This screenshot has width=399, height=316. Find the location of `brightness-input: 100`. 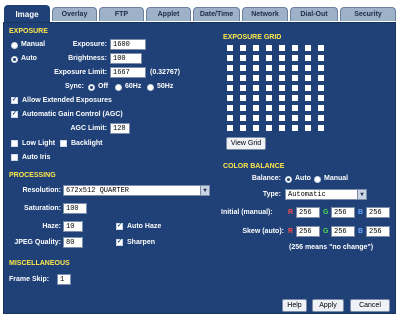

brightness-input: 100 is located at coordinates (126, 58).